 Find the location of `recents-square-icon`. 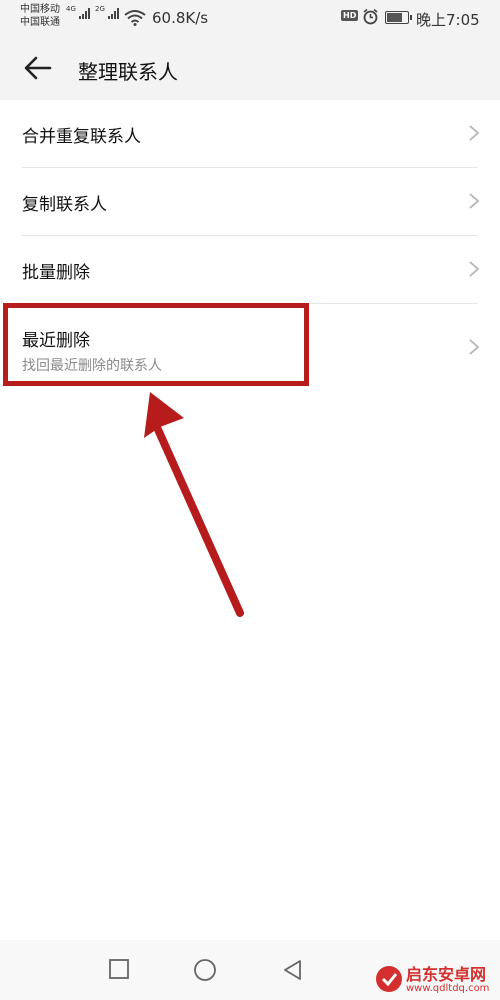

recents-square-icon is located at coordinates (119, 969).